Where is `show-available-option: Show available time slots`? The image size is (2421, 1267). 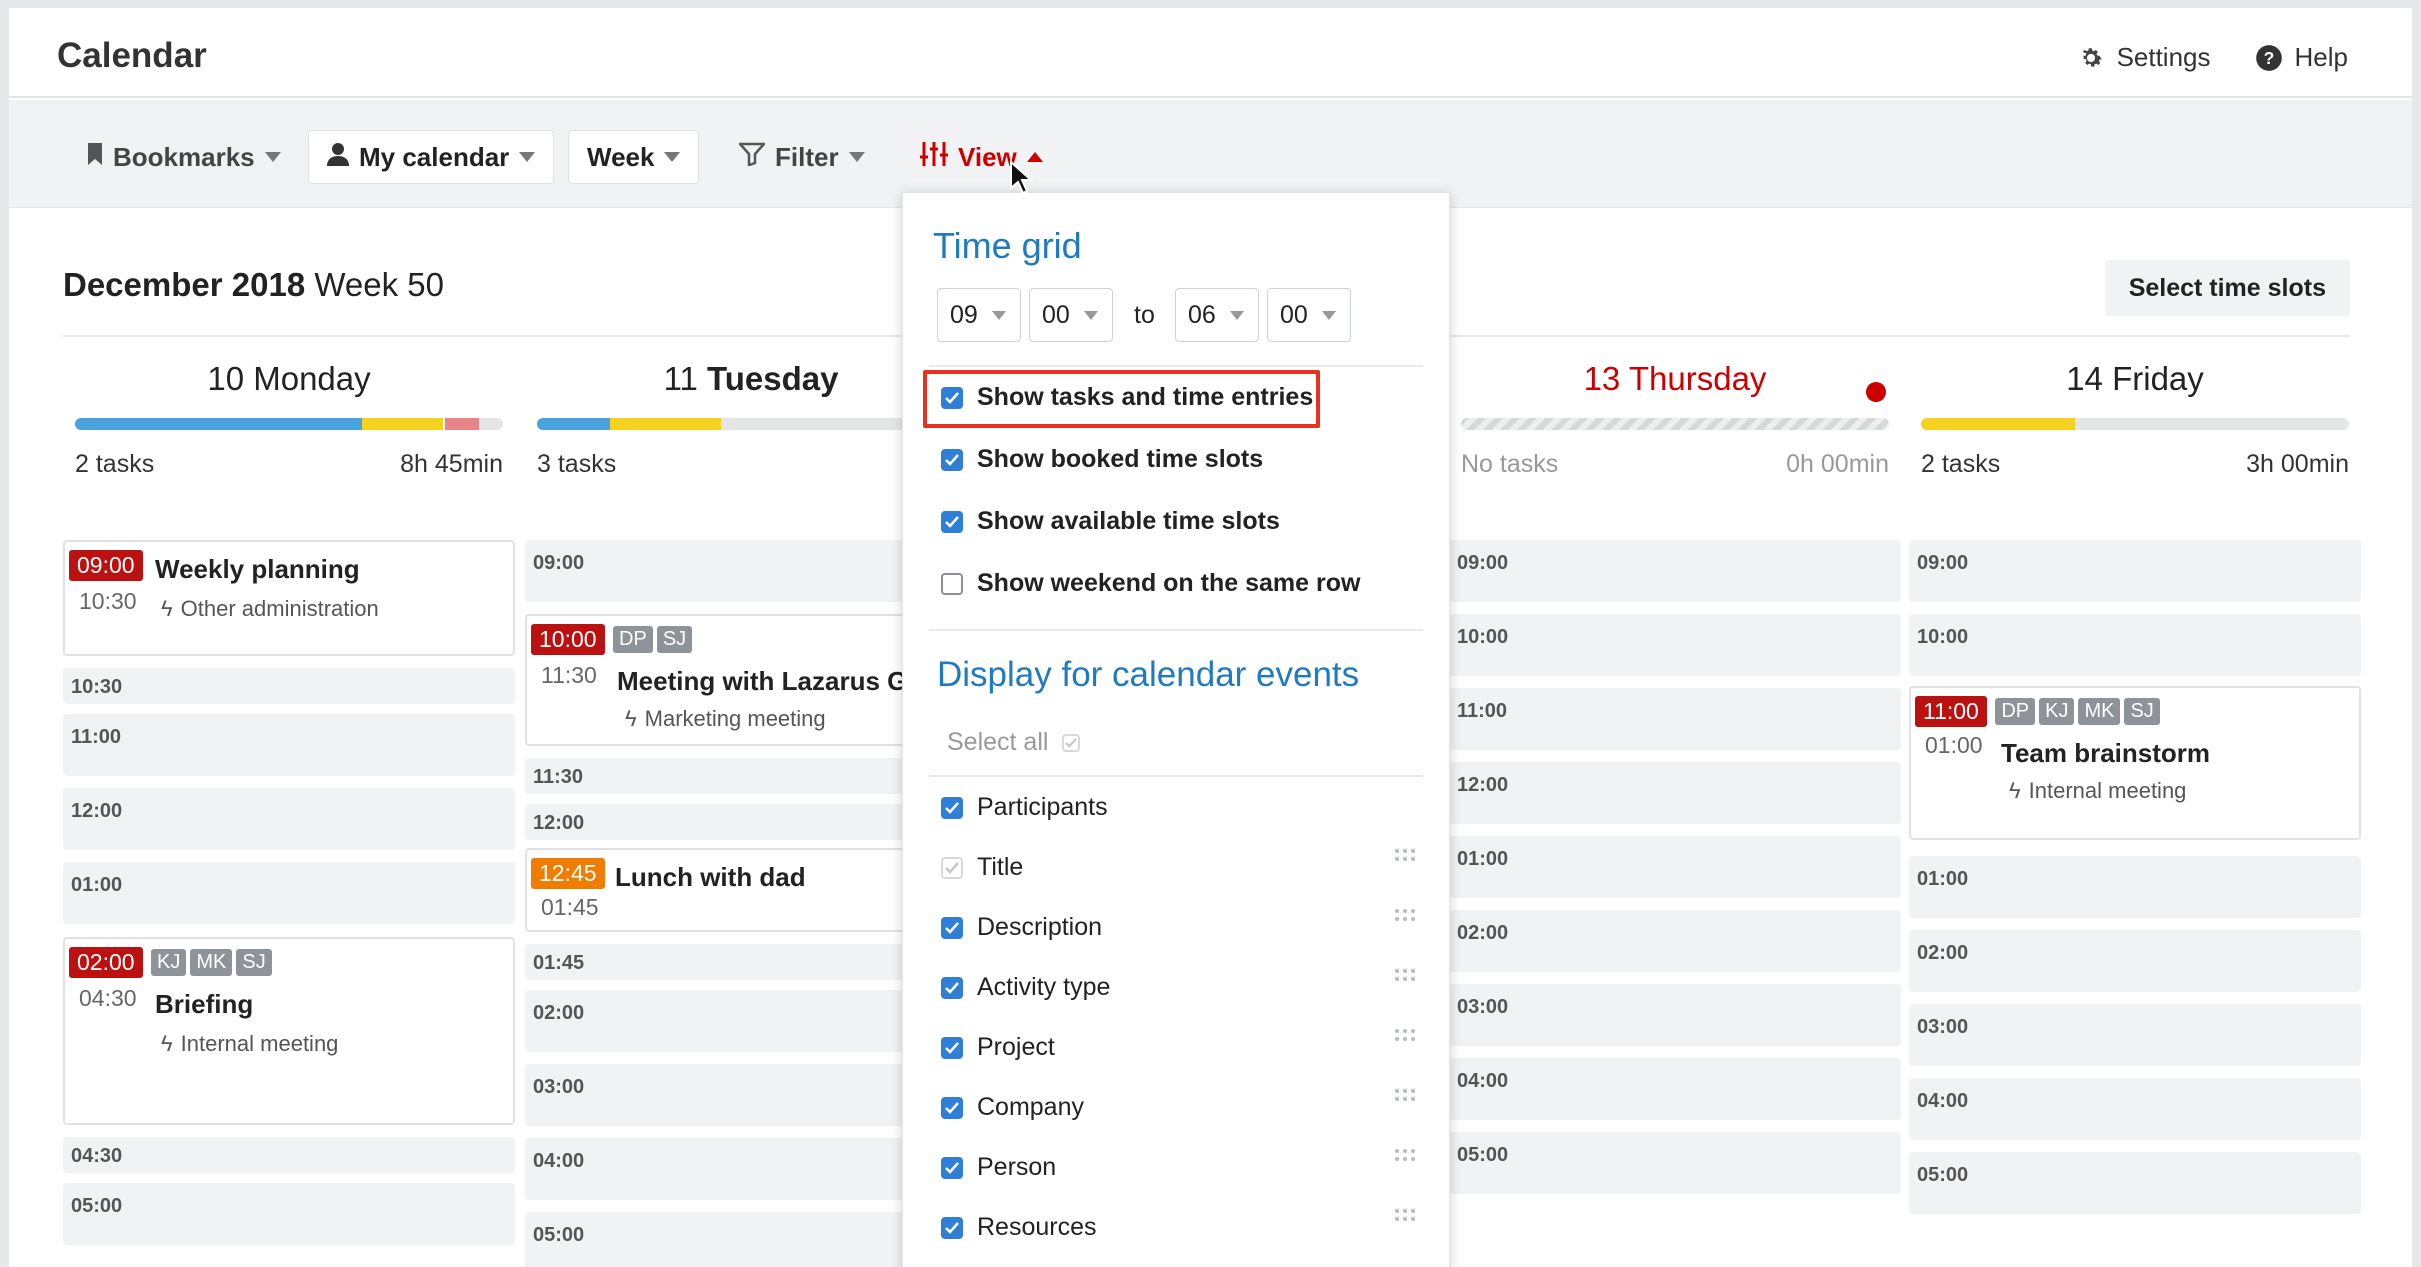
show-available-option: Show available time slots is located at coordinates (1110, 521).